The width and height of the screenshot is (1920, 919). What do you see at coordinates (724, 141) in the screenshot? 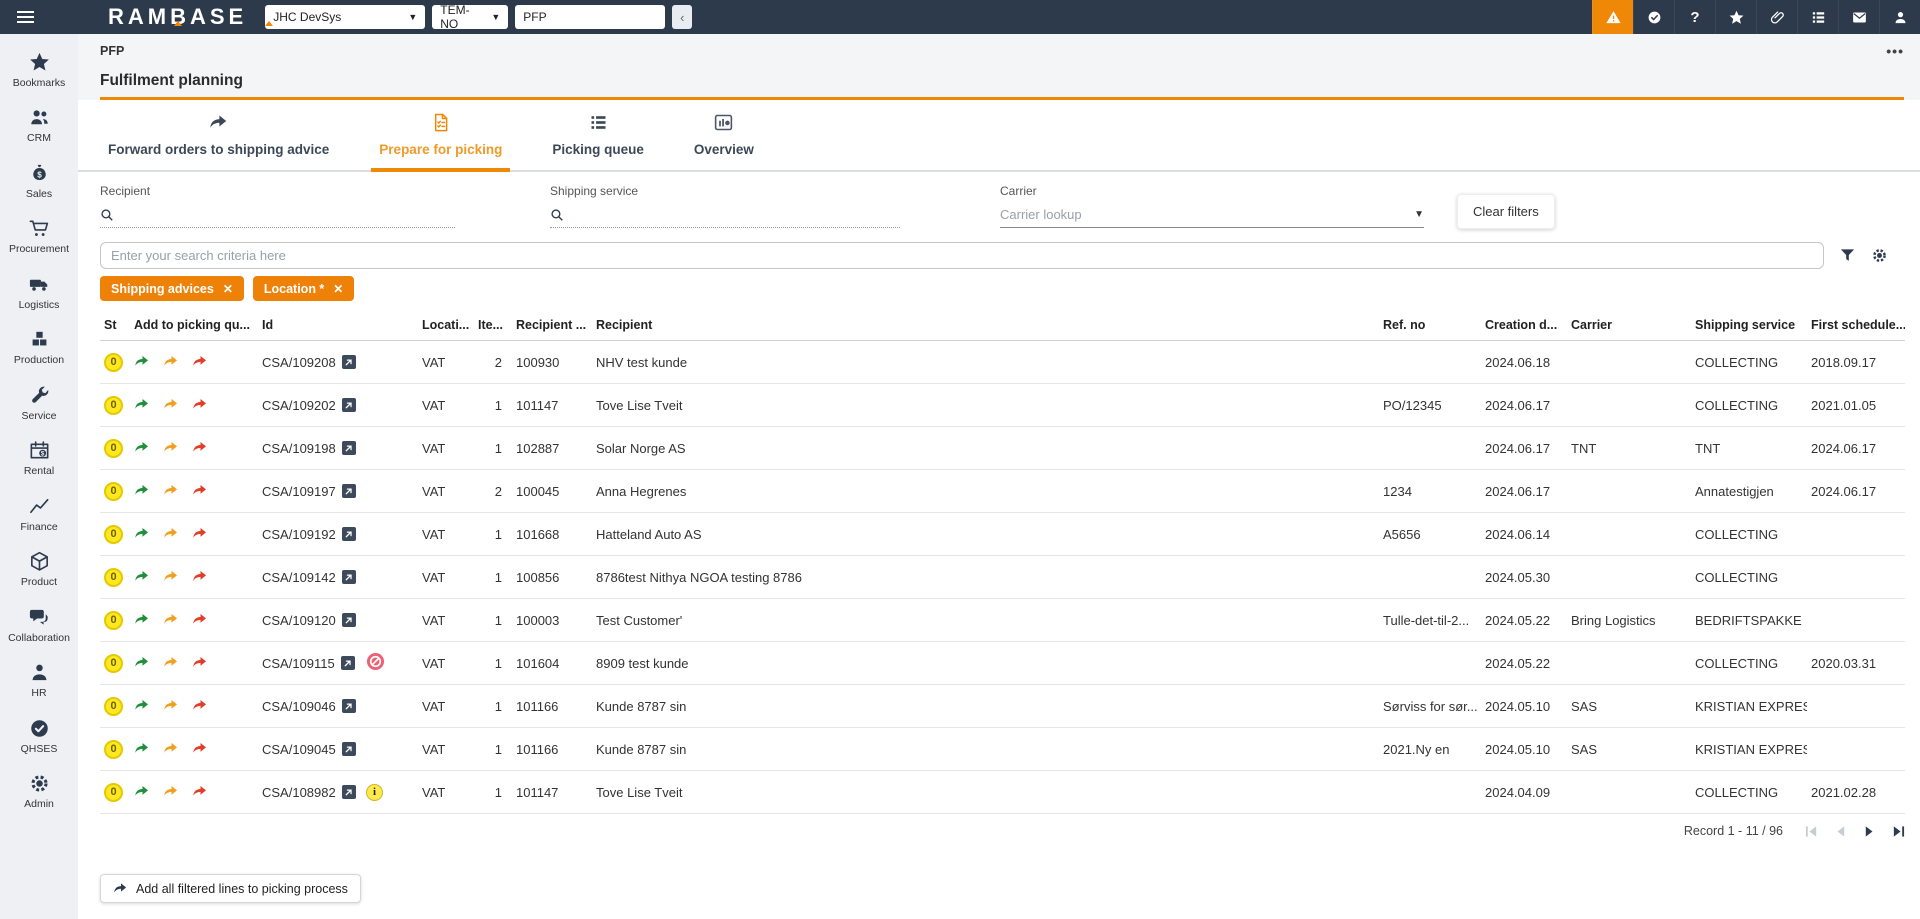
I see `tab-overview: Overview` at bounding box center [724, 141].